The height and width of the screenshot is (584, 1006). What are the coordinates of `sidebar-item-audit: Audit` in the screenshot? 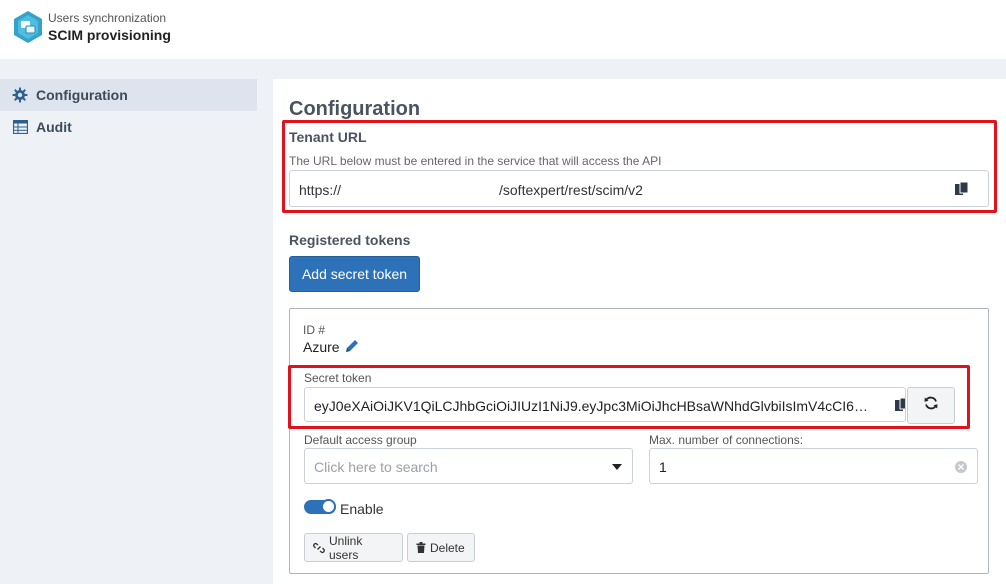 It's located at (128, 127).